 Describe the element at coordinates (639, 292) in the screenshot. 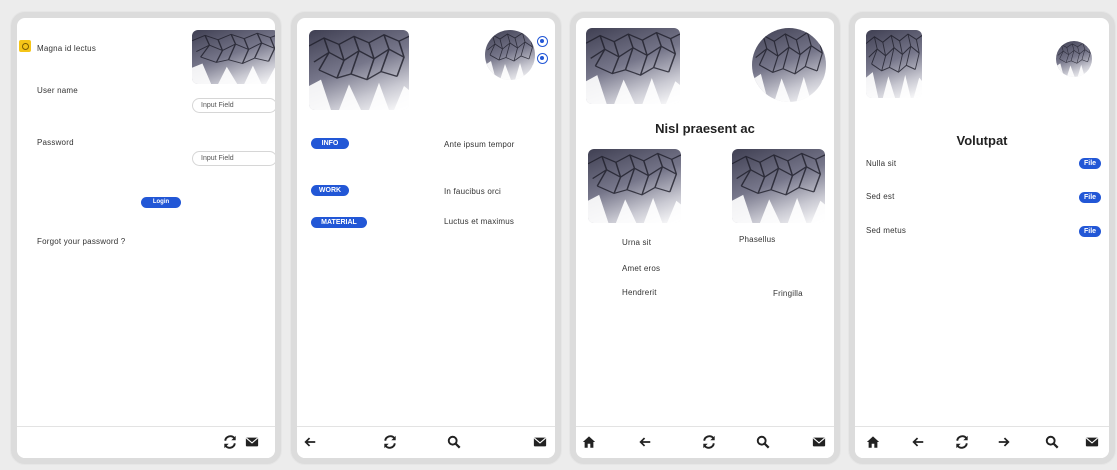

I see `item-label-4: Hendrerit` at that location.